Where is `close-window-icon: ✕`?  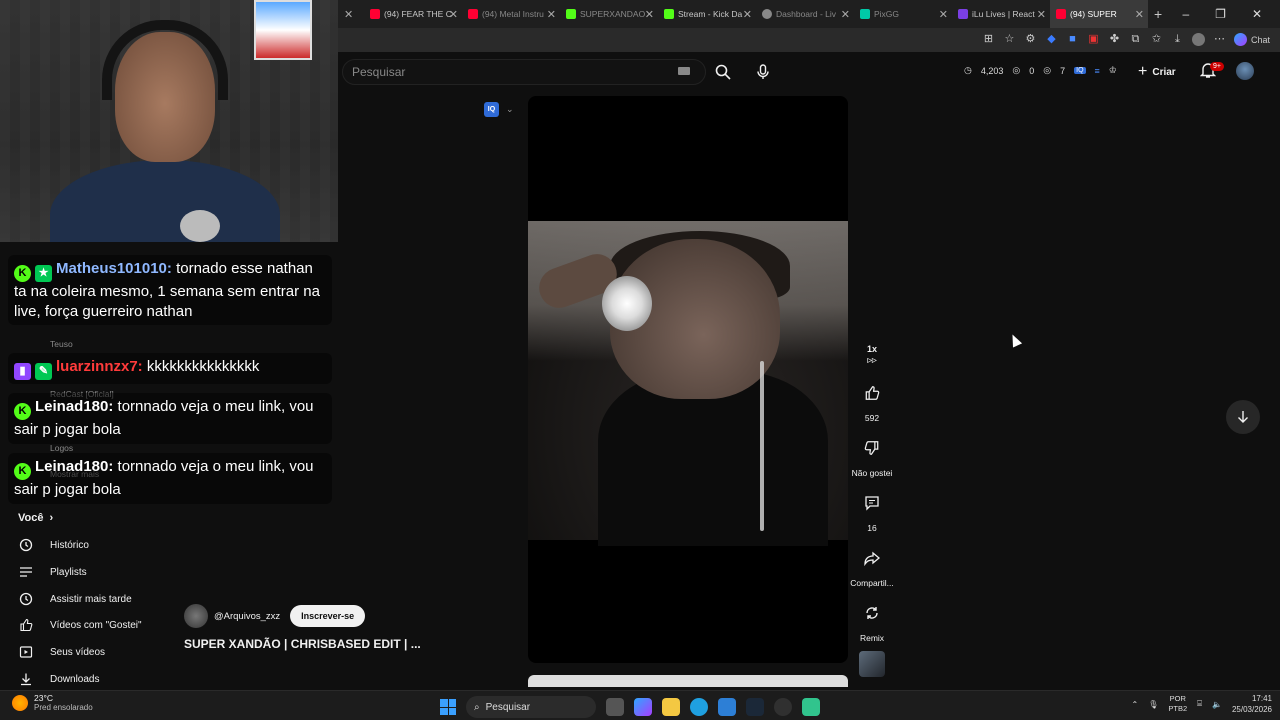
close-window-icon: ✕ is located at coordinates (1257, 14).